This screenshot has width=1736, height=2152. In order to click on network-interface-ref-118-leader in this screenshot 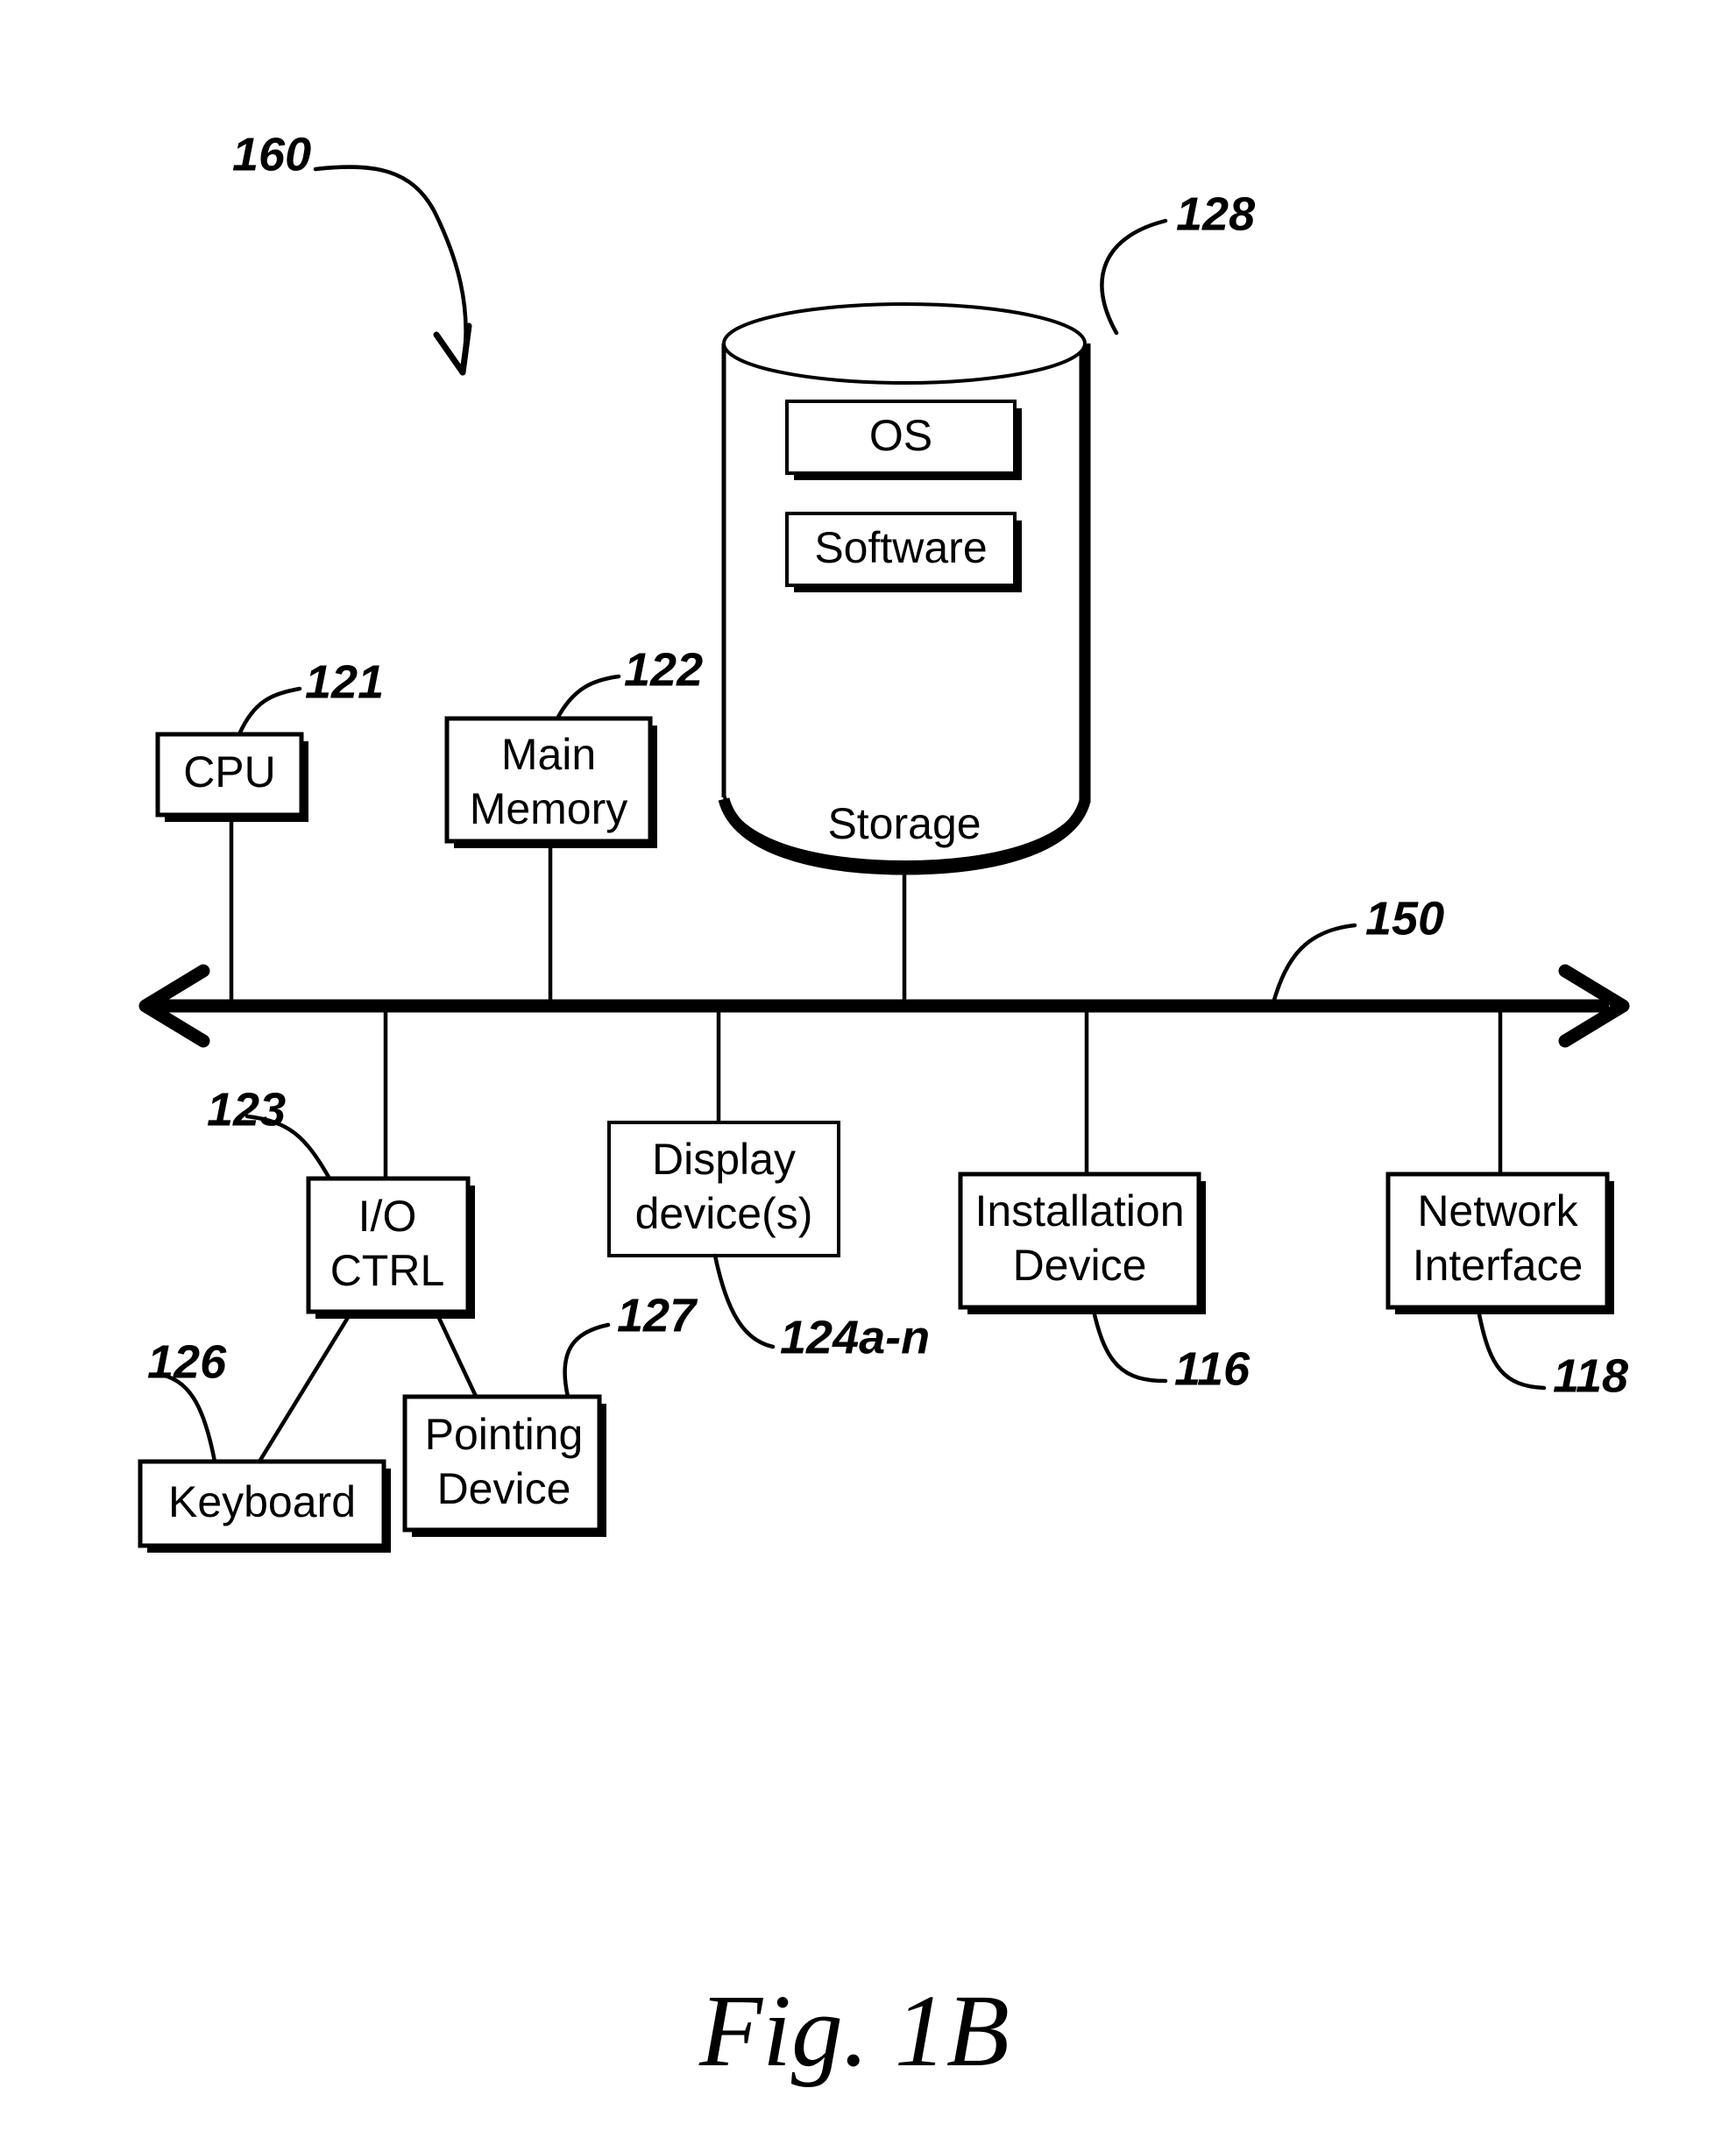, I will do `click(1512, 1351)`.